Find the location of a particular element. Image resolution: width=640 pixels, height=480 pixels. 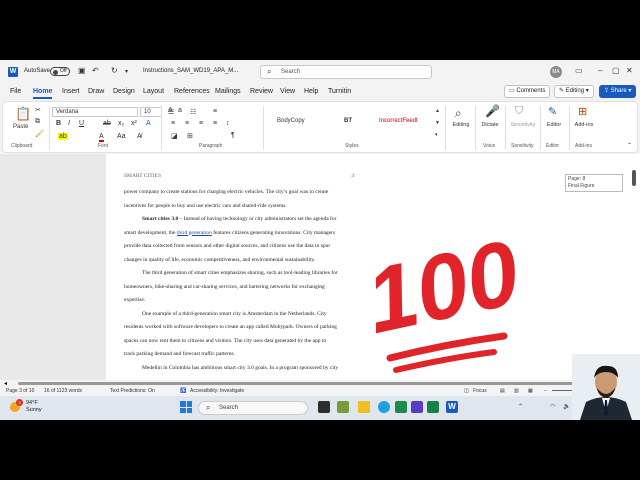

show-hidden-icons: ⌃ is located at coordinates (520, 406).